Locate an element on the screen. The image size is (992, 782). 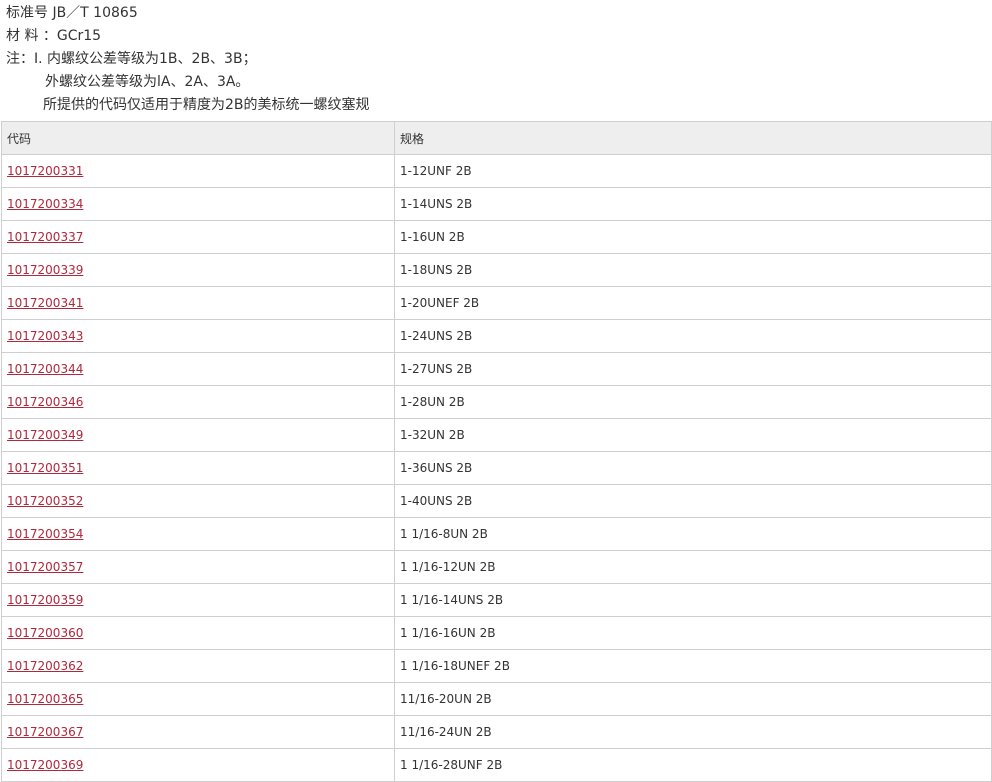
table-row: 1017200331 1-12UNF 2B is located at coordinates (496, 171).